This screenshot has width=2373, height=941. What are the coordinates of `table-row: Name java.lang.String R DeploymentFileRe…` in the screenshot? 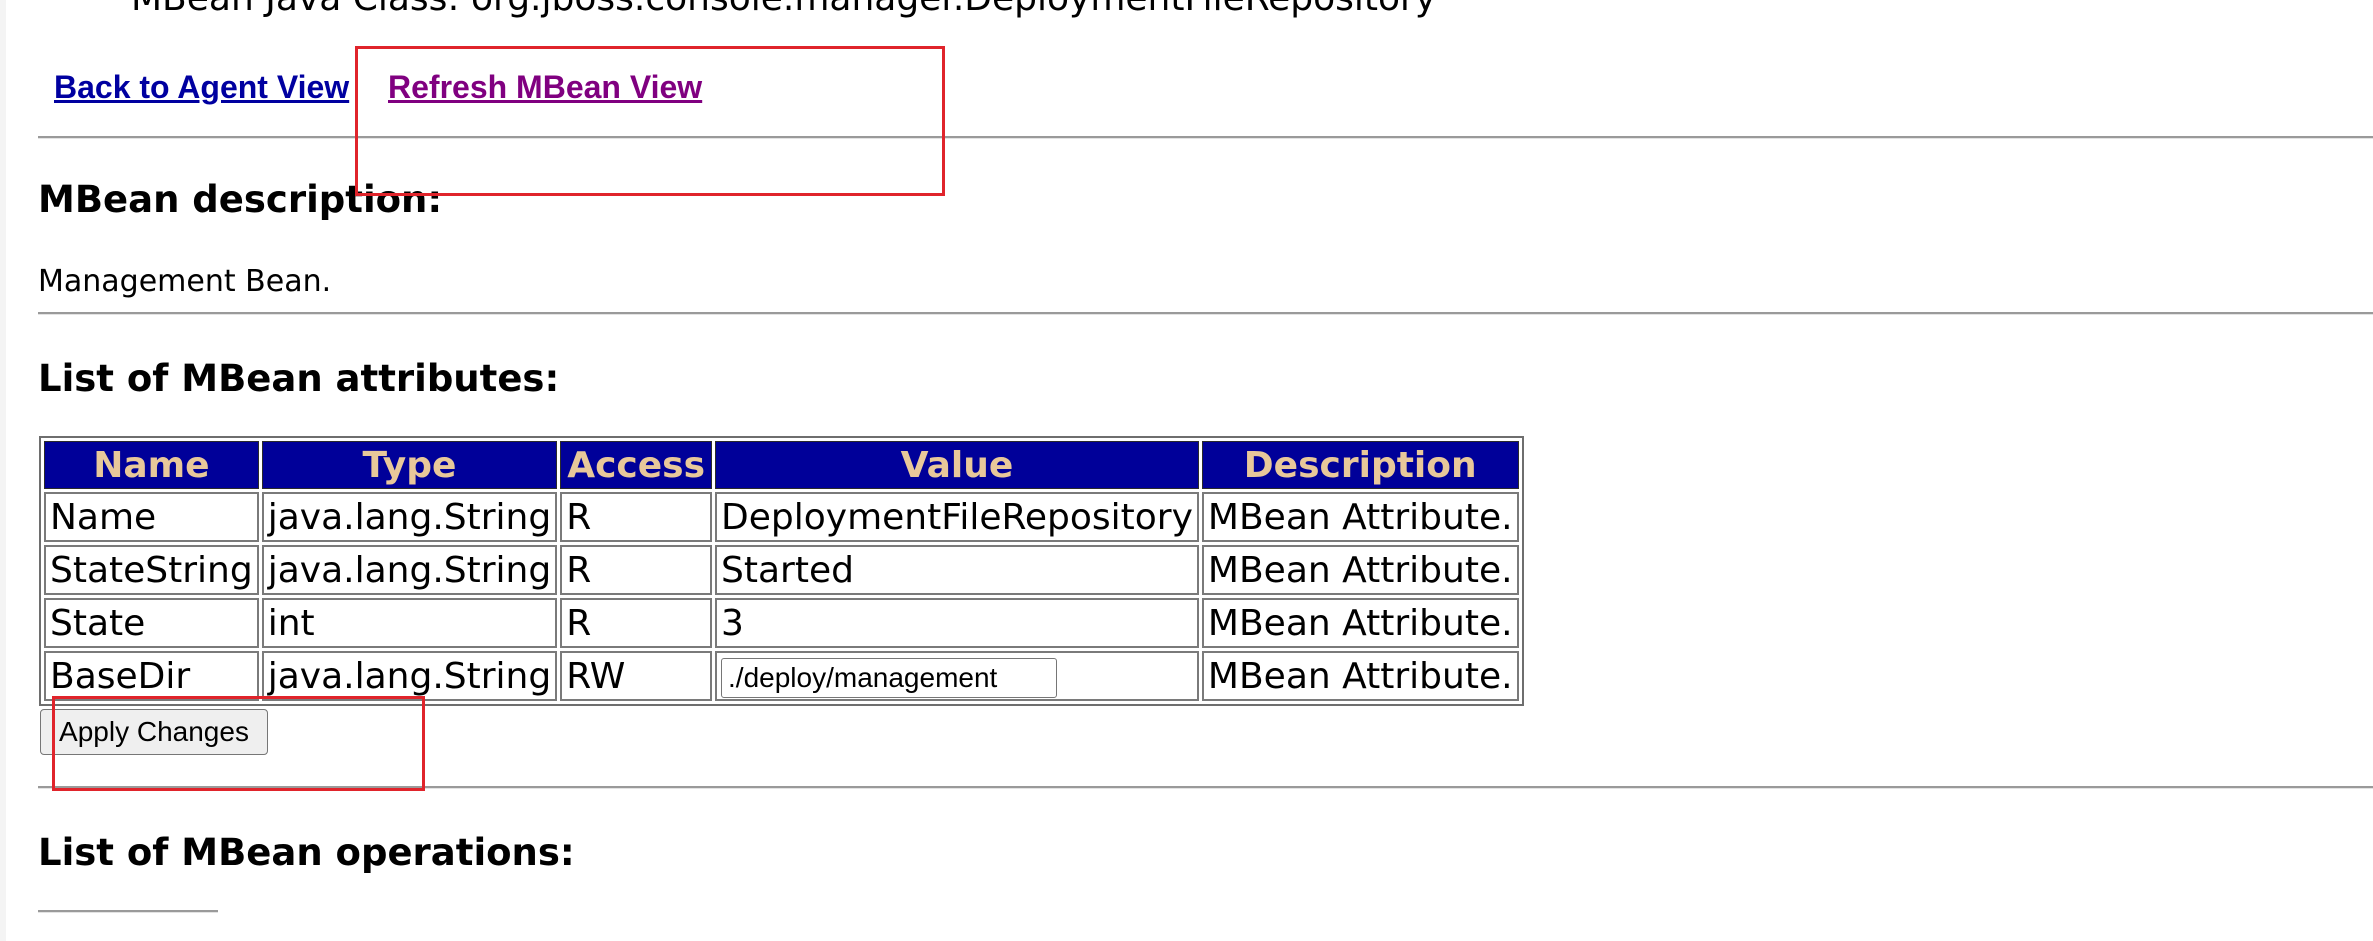 It's located at (781, 517).